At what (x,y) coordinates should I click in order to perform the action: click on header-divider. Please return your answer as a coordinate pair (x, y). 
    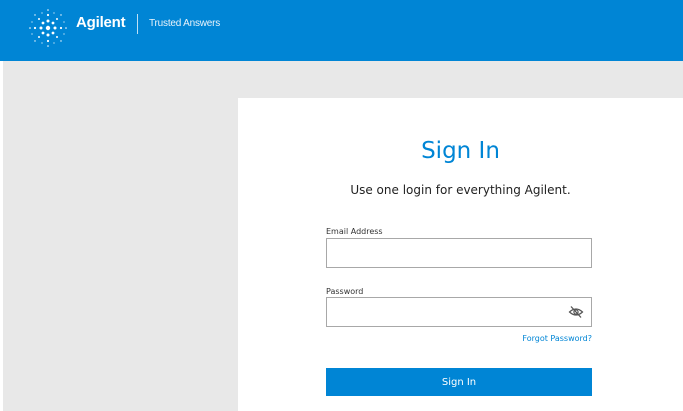
    Looking at the image, I should click on (137, 24).